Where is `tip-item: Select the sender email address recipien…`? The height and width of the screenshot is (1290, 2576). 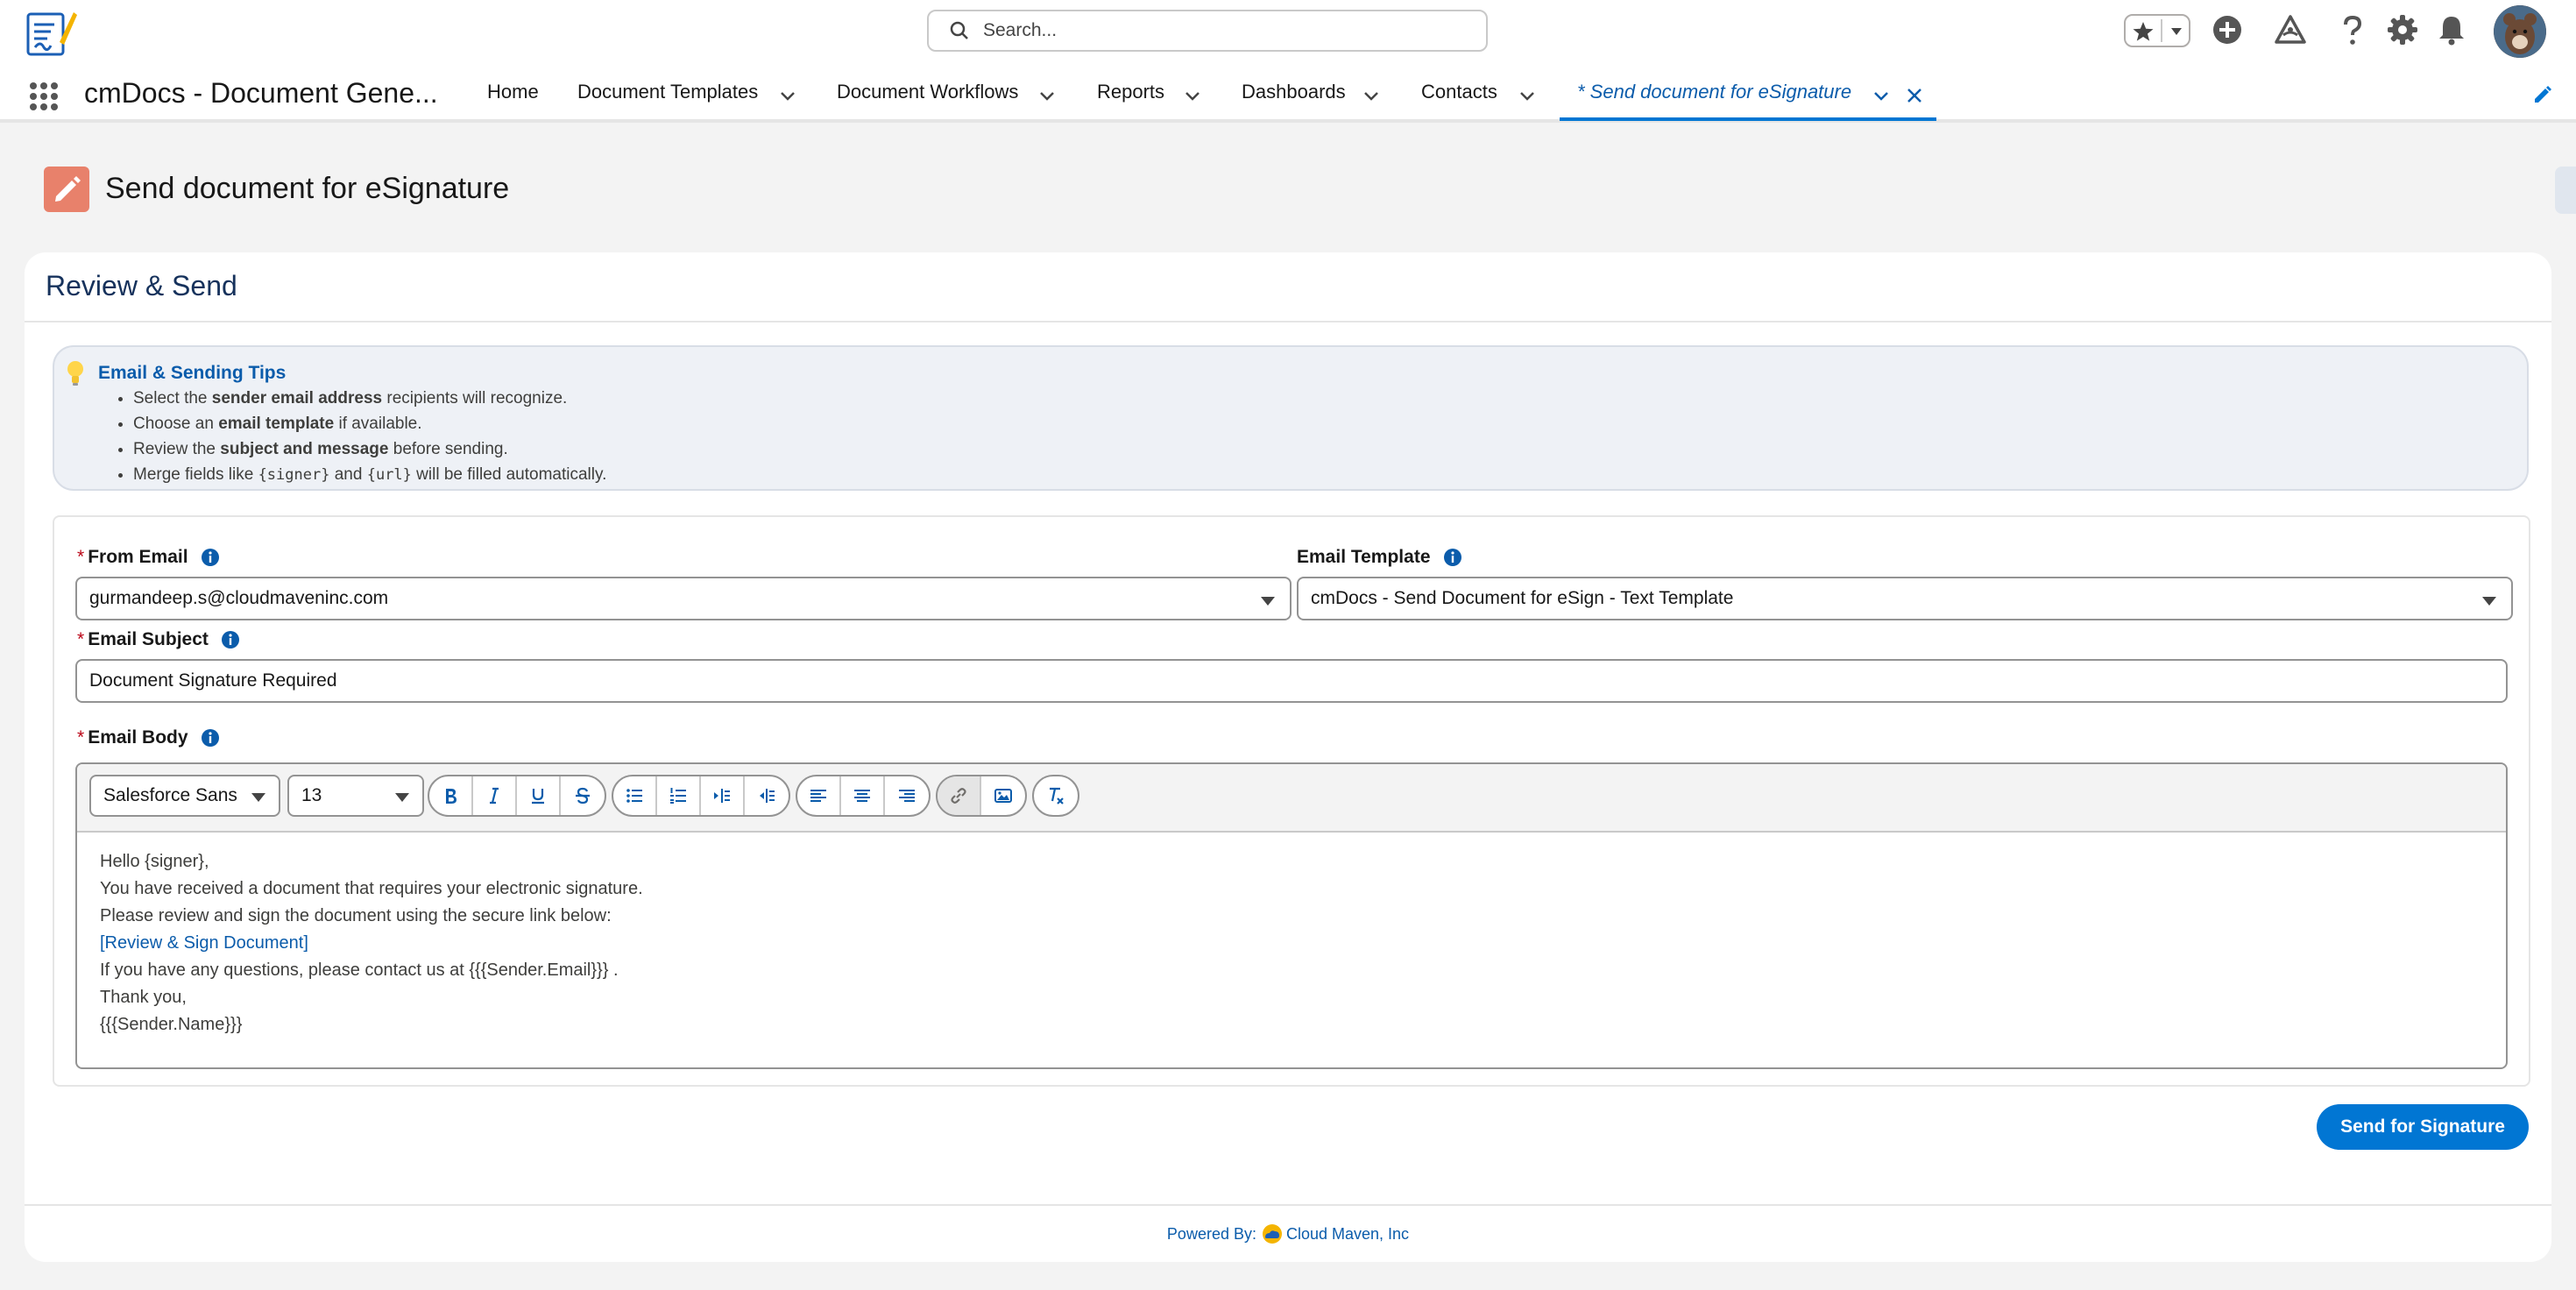 tip-item: Select the sender email address recipien… is located at coordinates (369, 398).